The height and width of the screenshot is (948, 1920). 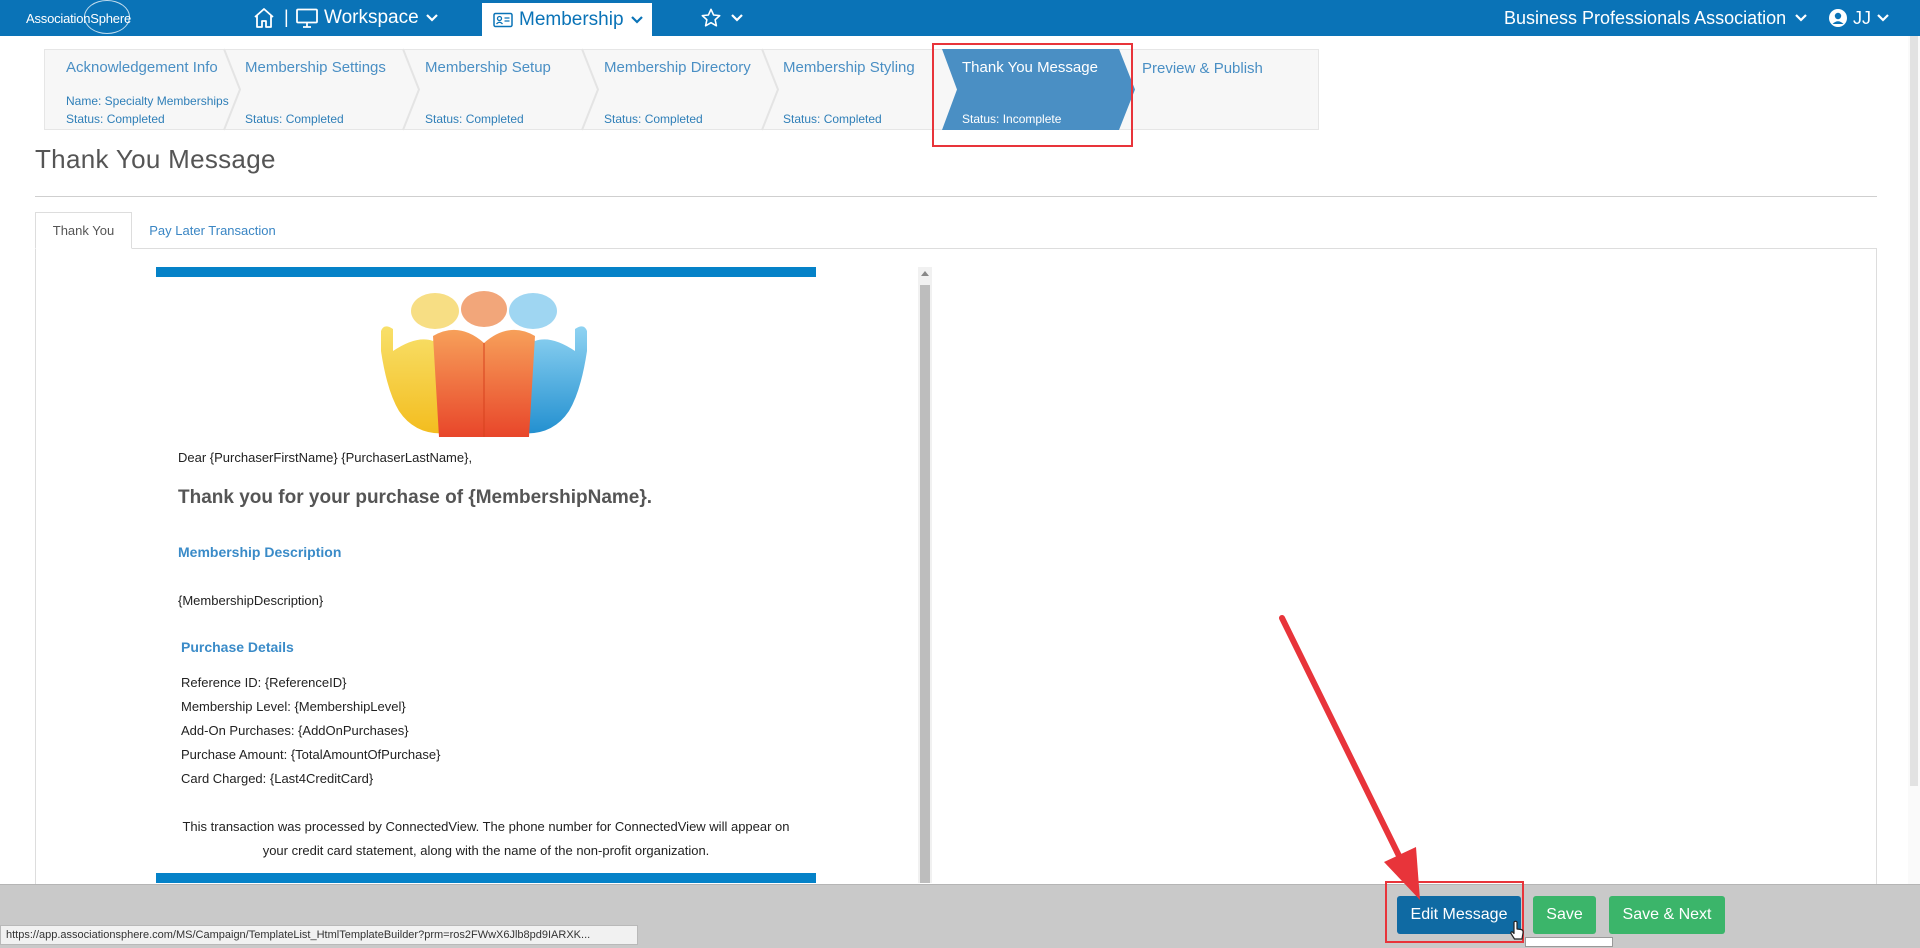 I want to click on step-membership-setup: Membership Setup Status: Completed, so click(x=493, y=89).